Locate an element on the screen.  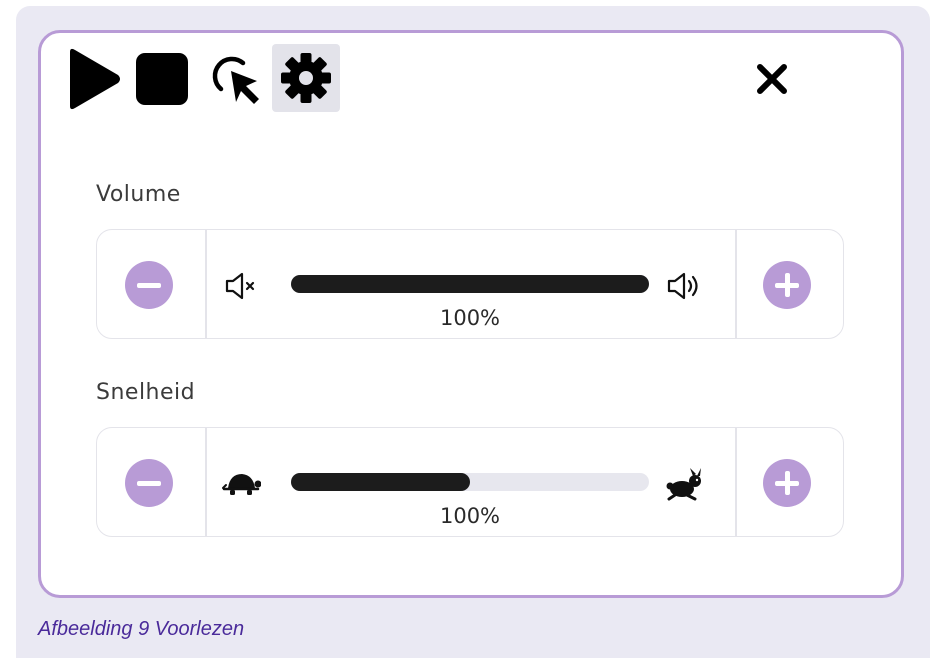
click-select-icon is located at coordinates (235, 80).